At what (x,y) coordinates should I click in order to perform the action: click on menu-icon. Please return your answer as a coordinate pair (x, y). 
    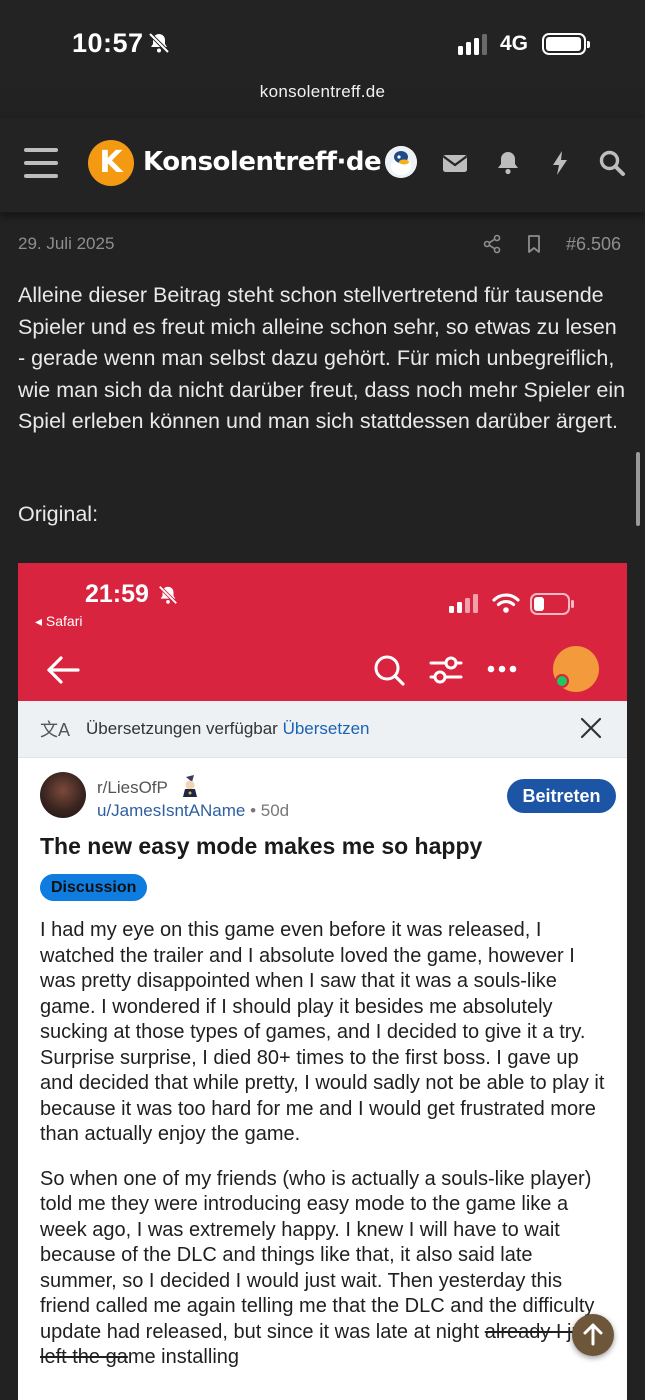
    Looking at the image, I should click on (41, 163).